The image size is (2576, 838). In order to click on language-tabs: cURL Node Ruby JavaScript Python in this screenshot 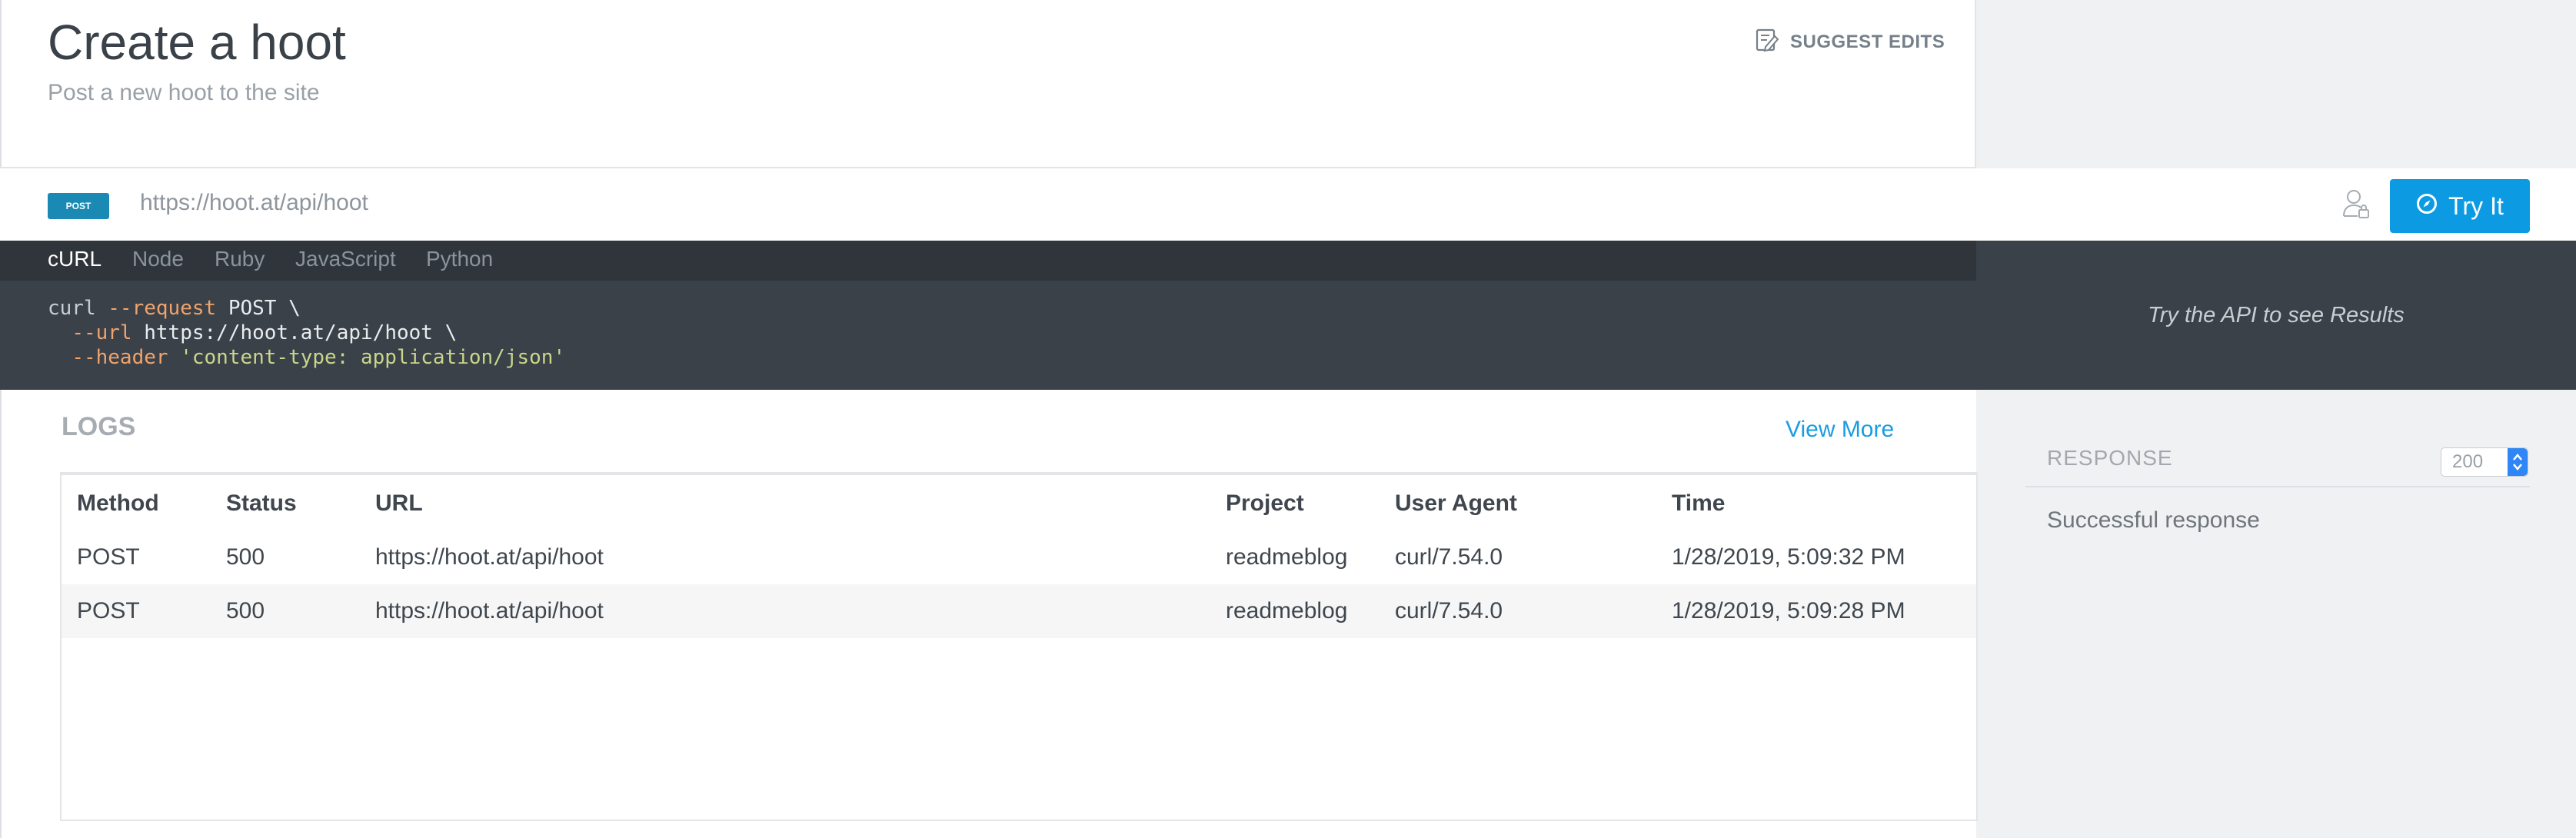, I will do `click(988, 261)`.